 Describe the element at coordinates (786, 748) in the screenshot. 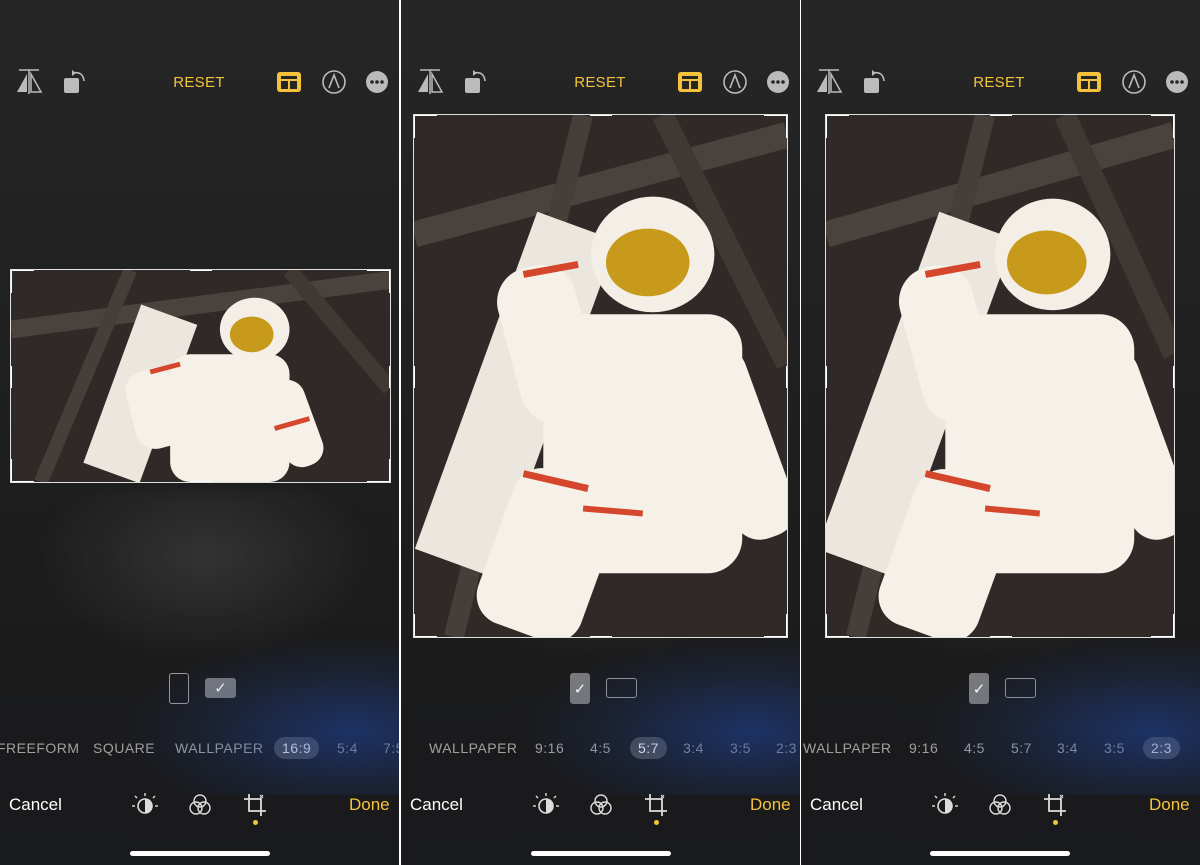

I see `ratio-option: 2:3` at that location.